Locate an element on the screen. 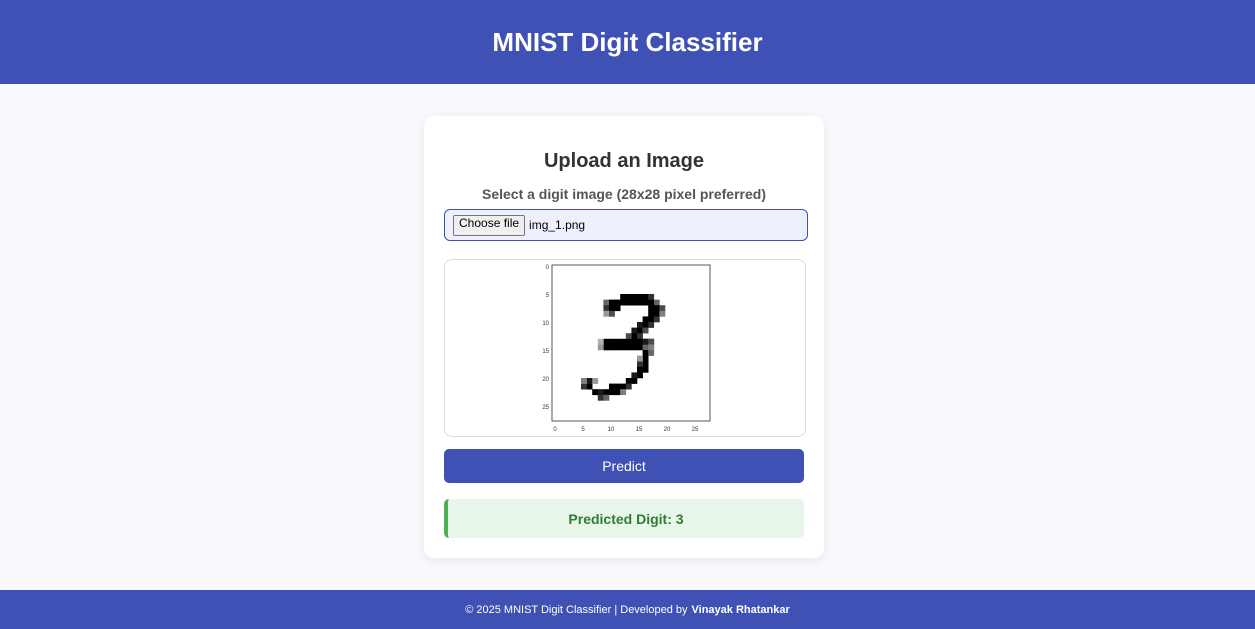 The width and height of the screenshot is (1255, 629). y-axis-ticks: 0 5 10 15 20 25 is located at coordinates (545, 338).